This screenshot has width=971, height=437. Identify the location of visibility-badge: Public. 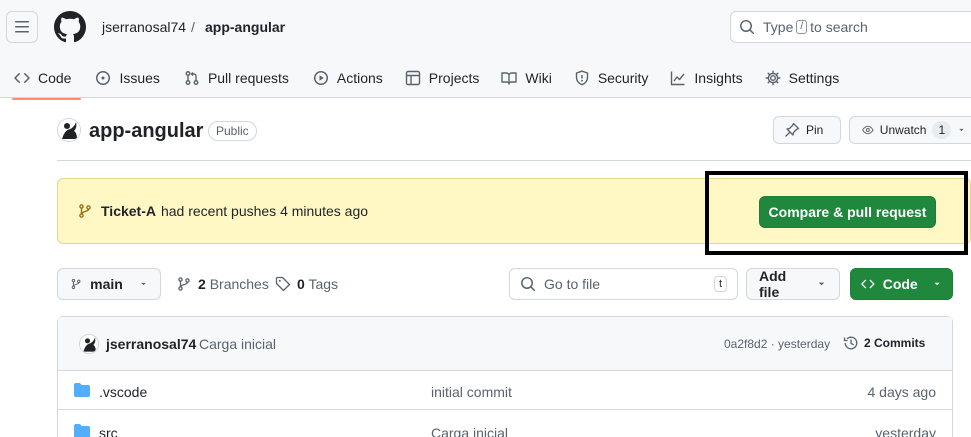
(232, 131).